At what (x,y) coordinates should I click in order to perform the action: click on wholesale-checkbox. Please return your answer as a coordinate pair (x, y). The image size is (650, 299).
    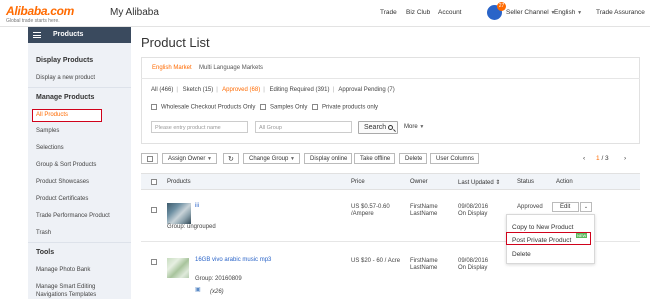
    Looking at the image, I should click on (154, 107).